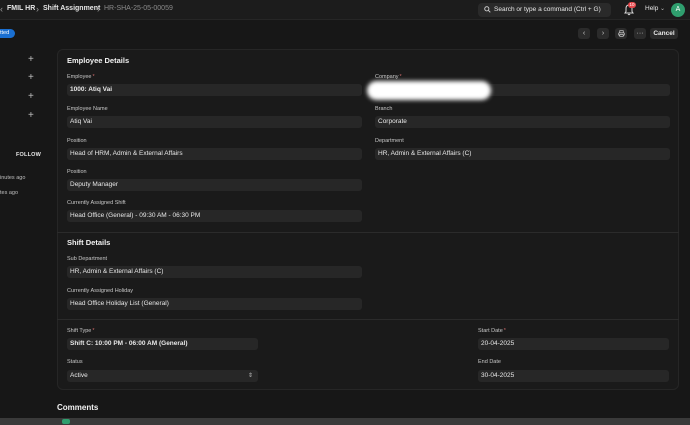 Image resolution: width=690 pixels, height=425 pixels. What do you see at coordinates (214, 154) in the screenshot?
I see `position-field: Head of HRM, Admin & External Affairs` at bounding box center [214, 154].